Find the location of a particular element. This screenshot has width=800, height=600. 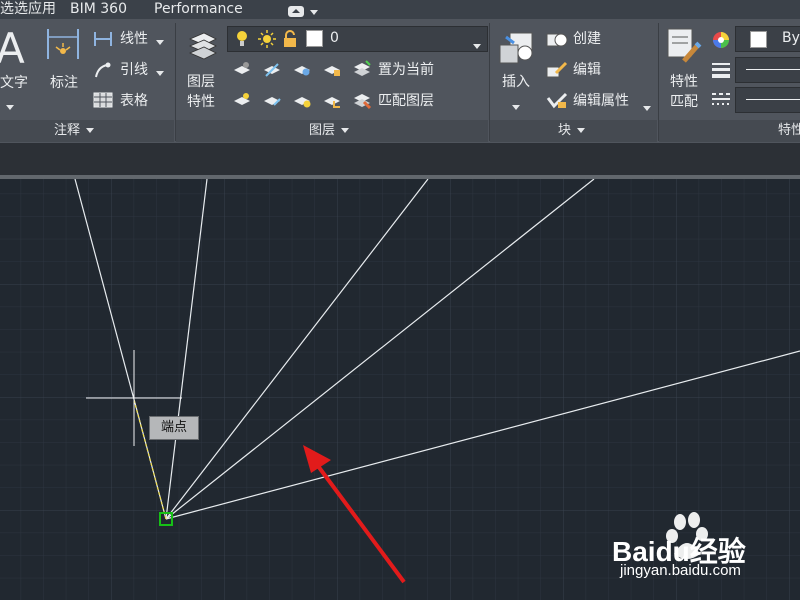

layer-properties-button-line1: 图层 is located at coordinates (201, 82).